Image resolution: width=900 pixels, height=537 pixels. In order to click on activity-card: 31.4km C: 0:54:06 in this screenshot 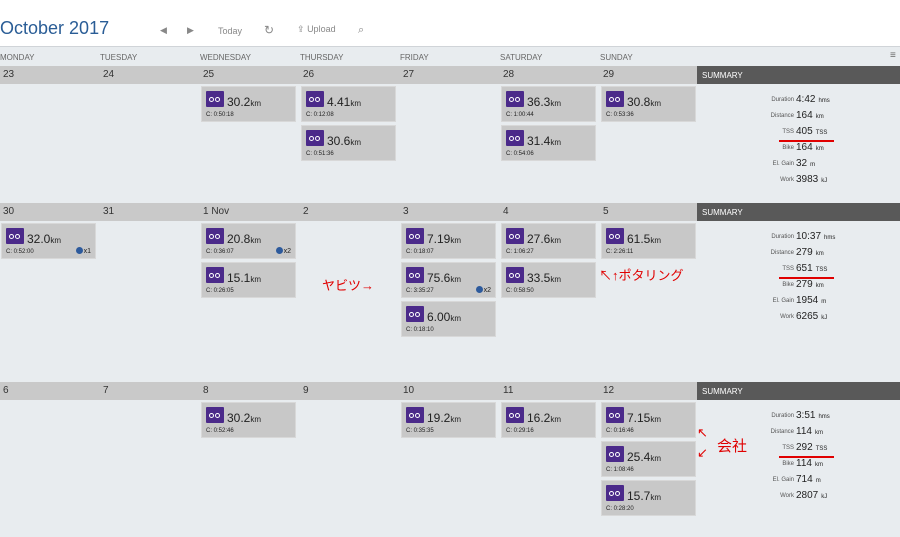, I will do `click(548, 143)`.